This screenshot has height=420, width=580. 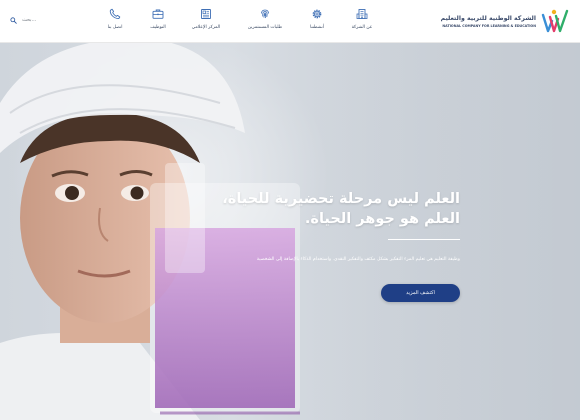 I want to click on gear-icon, so click(x=317, y=14).